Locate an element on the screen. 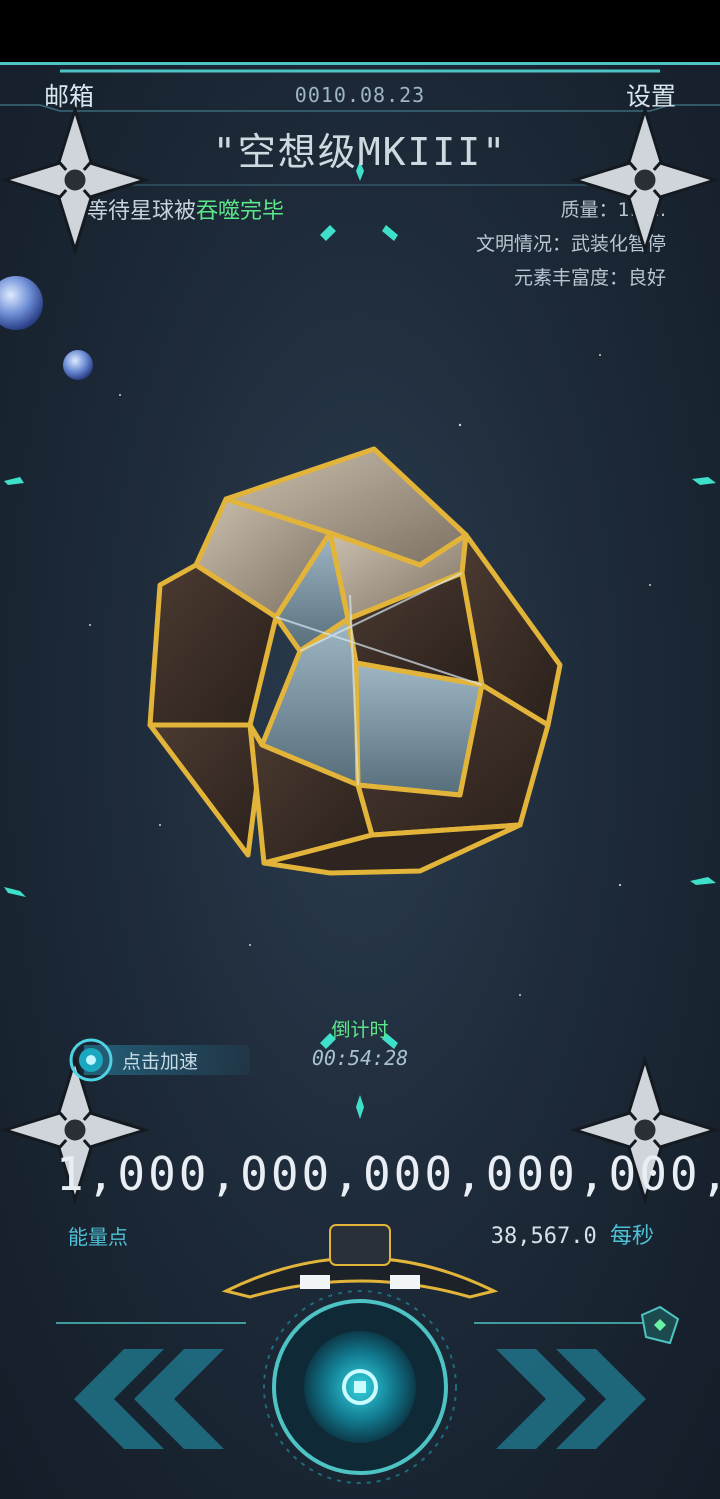 The width and height of the screenshot is (720, 1499). status-highlight: 吞噬完毕 is located at coordinates (240, 211).